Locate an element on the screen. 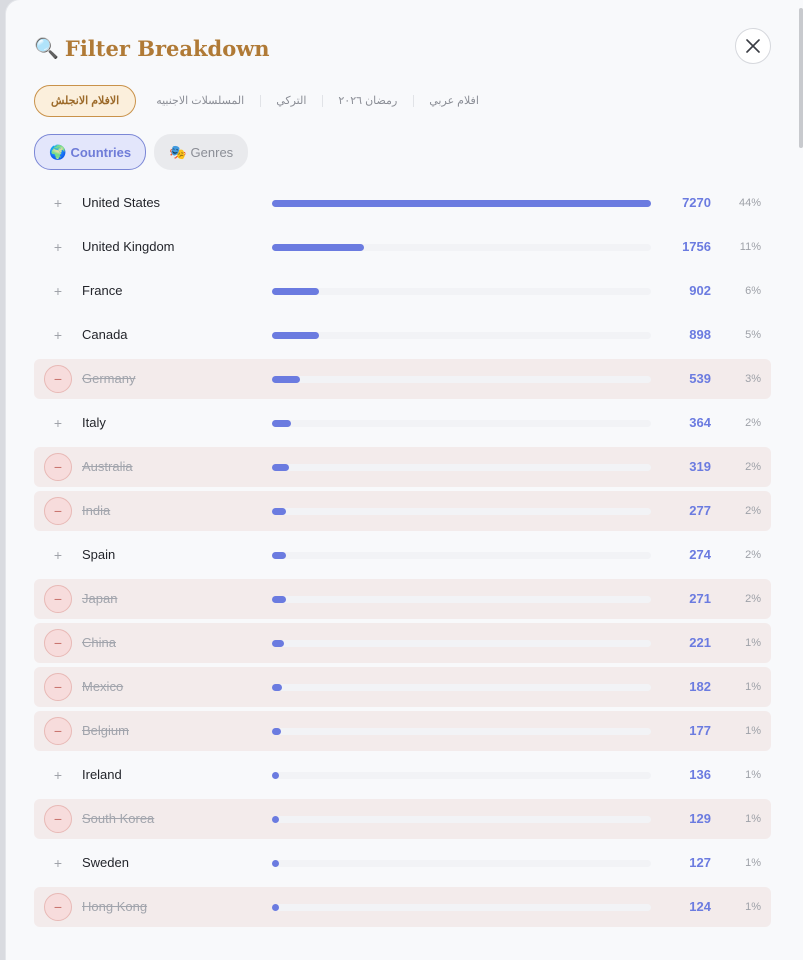  country-count: 1756 is located at coordinates (696, 246).